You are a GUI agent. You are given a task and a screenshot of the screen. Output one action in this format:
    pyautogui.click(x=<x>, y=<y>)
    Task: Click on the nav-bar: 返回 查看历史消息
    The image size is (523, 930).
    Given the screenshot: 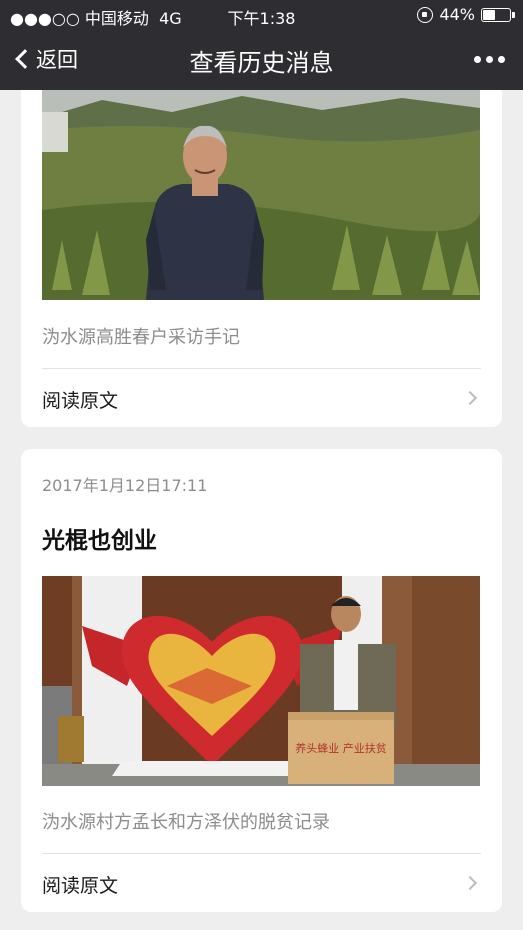 What is the action you would take?
    pyautogui.click(x=261, y=60)
    